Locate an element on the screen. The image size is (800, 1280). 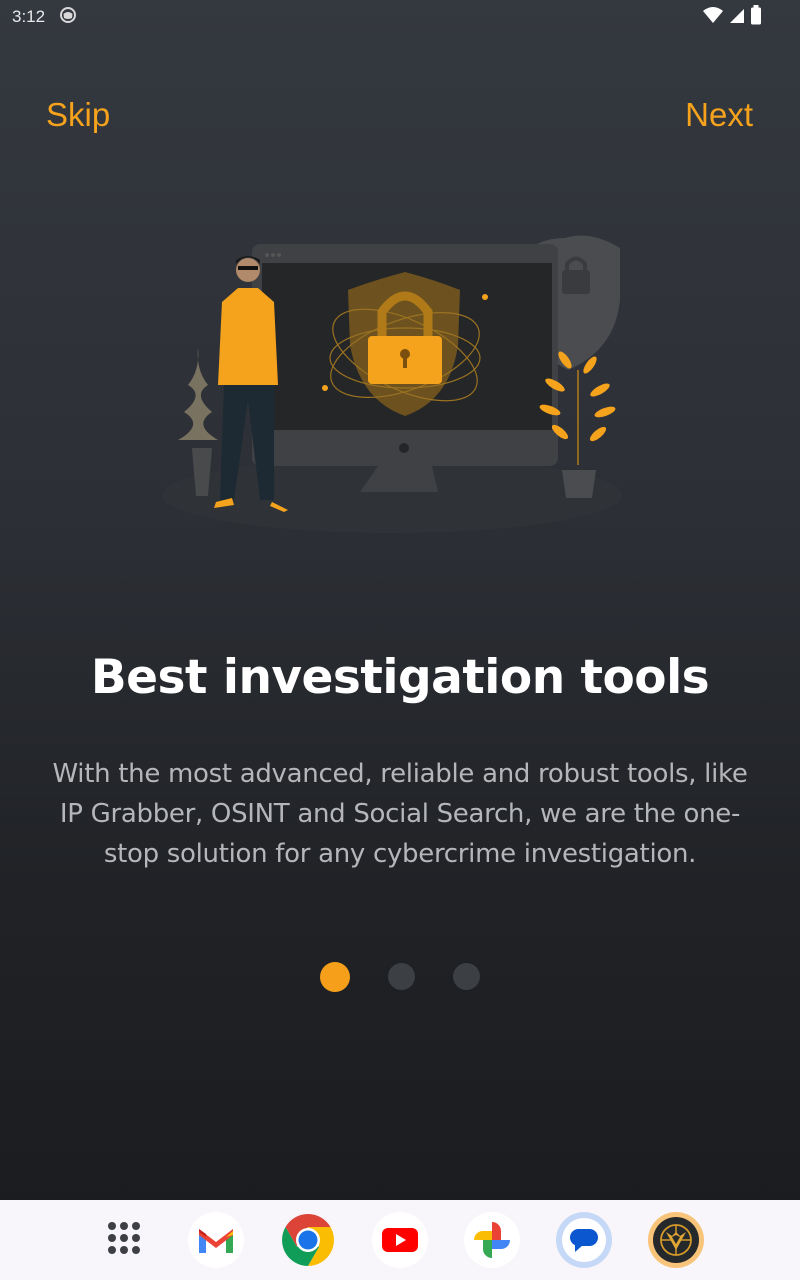
photos-icon is located at coordinates (492, 1240).